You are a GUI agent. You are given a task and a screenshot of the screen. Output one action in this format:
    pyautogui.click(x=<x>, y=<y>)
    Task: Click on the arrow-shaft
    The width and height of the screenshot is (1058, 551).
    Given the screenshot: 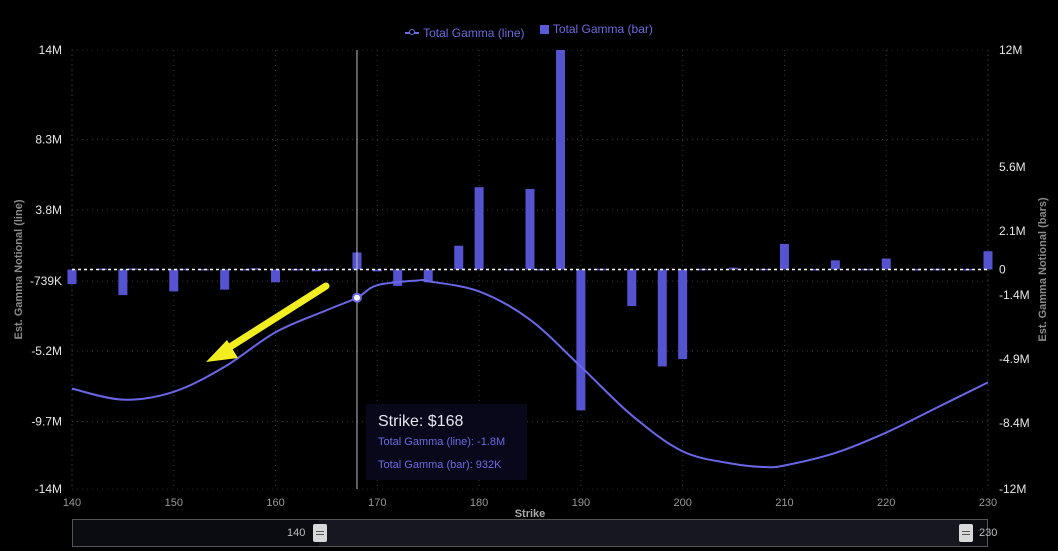 What is the action you would take?
    pyautogui.click(x=274, y=319)
    